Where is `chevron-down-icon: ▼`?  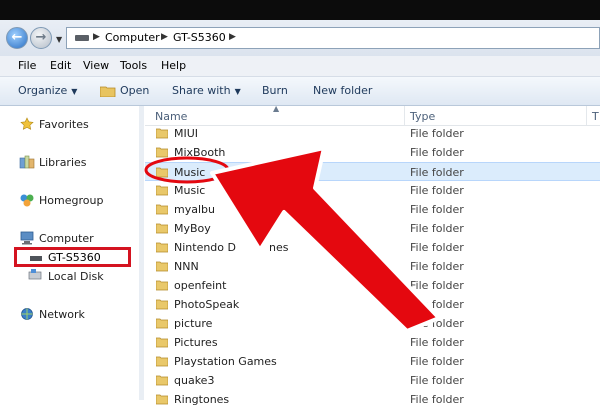
chevron-down-icon: ▼ is located at coordinates (74, 91).